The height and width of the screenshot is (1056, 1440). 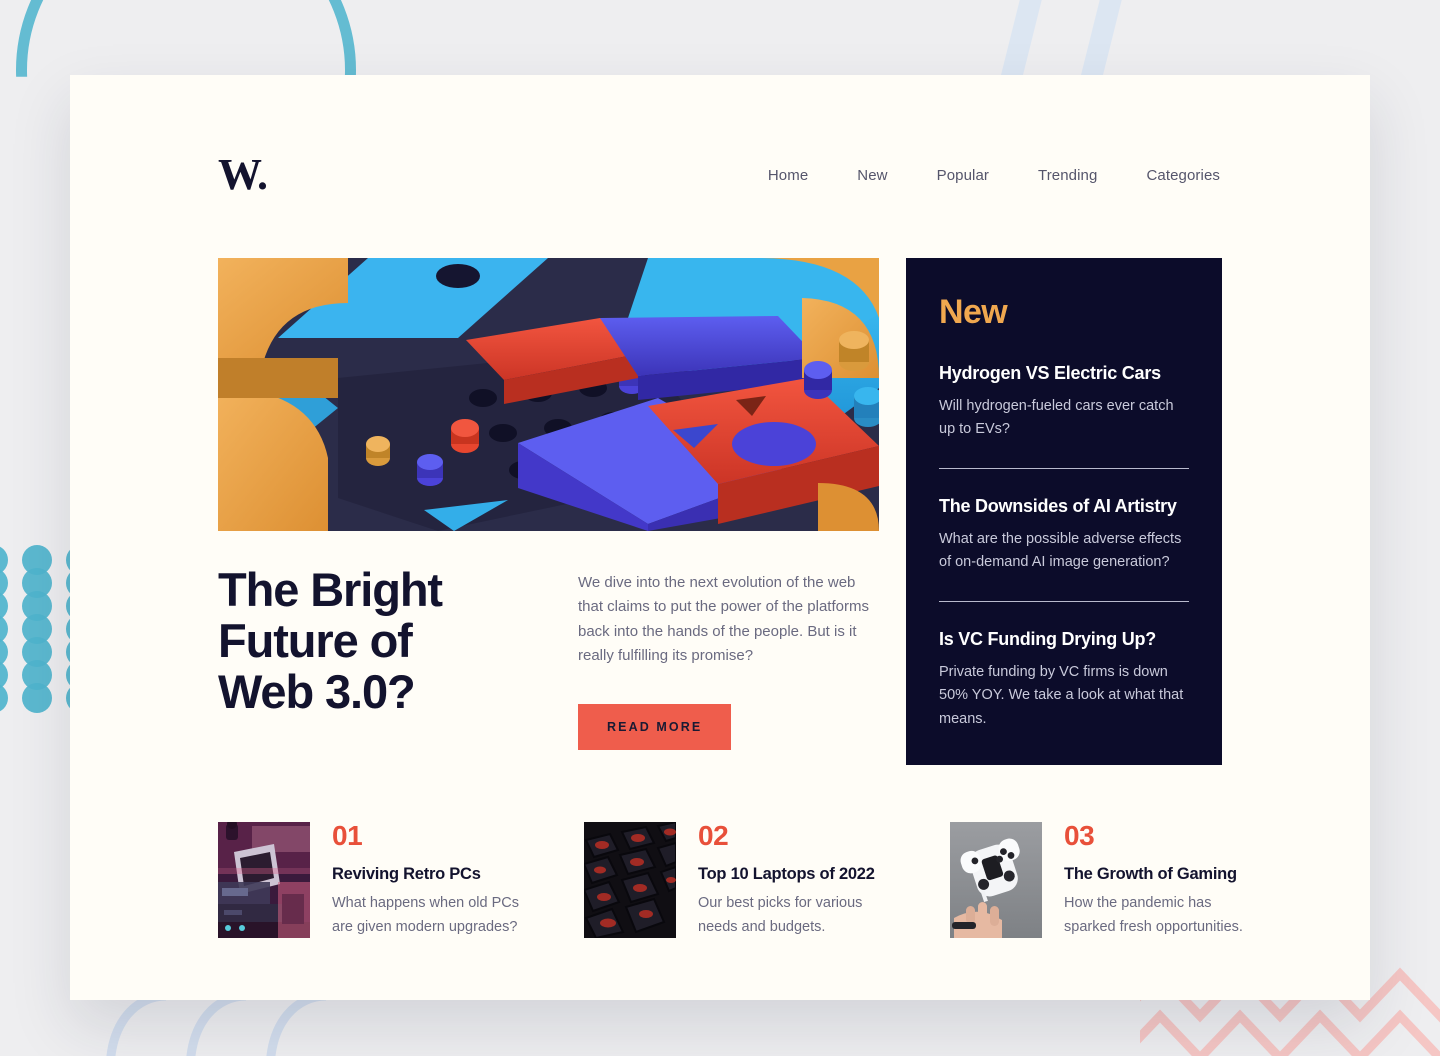 I want to click on nav-item-new: New, so click(x=872, y=175).